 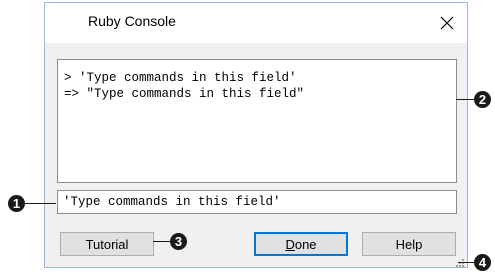 What do you see at coordinates (409, 244) in the screenshot?
I see `help-button: Help` at bounding box center [409, 244].